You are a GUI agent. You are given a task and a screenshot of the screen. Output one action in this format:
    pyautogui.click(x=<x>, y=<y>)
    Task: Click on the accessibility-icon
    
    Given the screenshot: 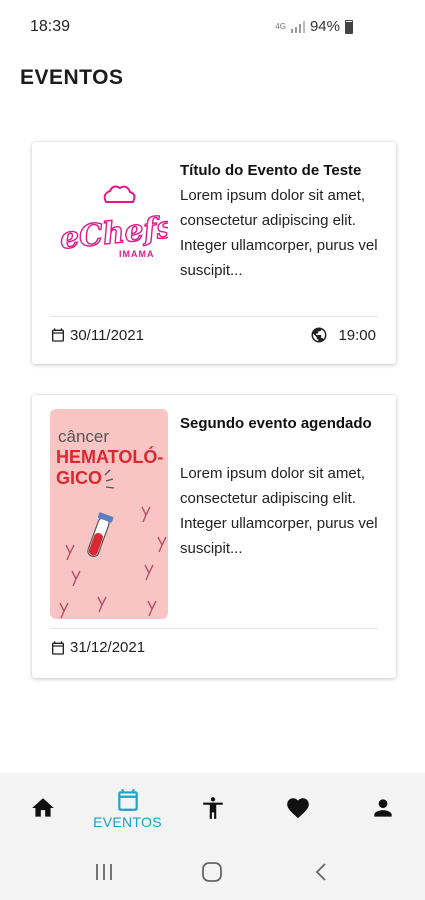 What is the action you would take?
    pyautogui.click(x=212, y=808)
    